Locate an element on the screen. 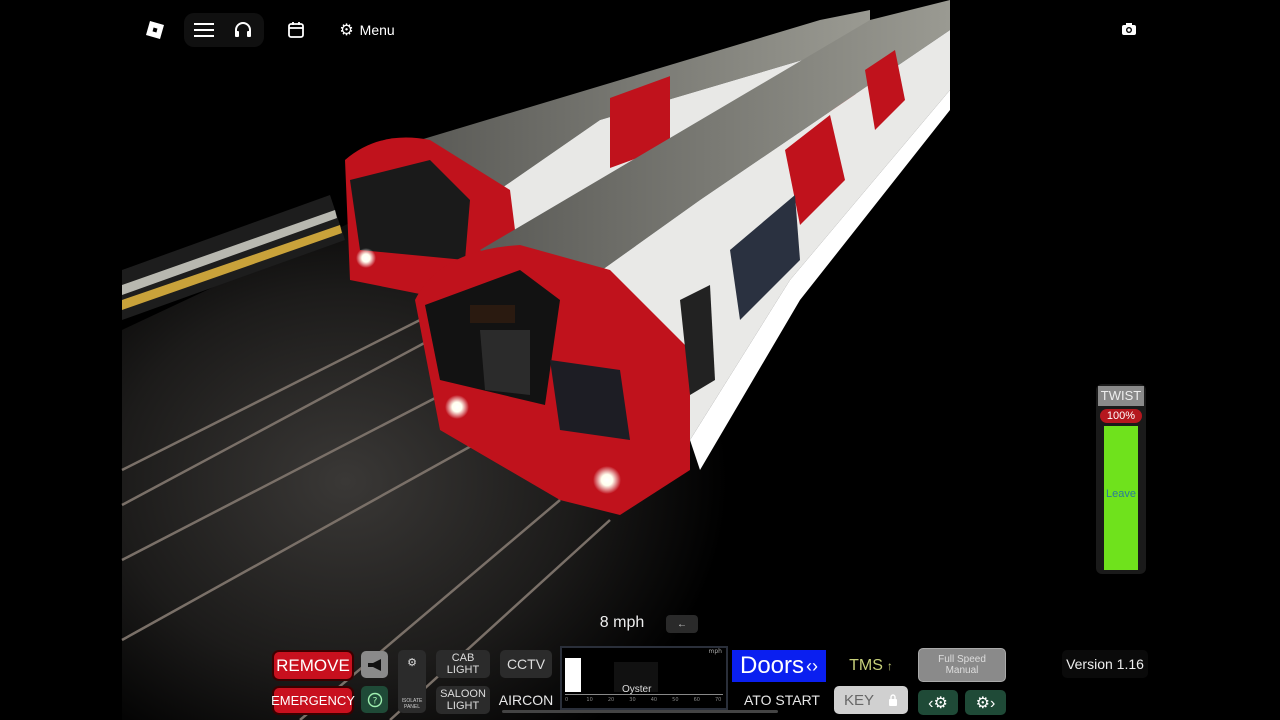 The image size is (1280, 720). version-label: Version 1.16 is located at coordinates (1105, 664).